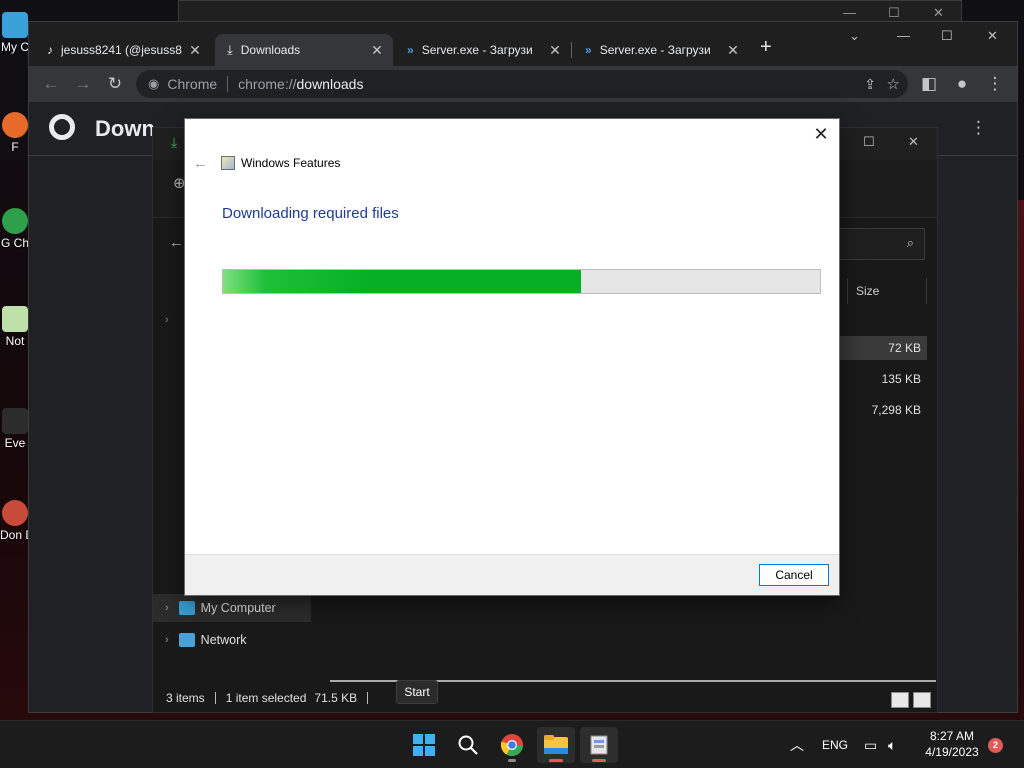  What do you see at coordinates (185, 698) in the screenshot?
I see `status-item-count: 3 items` at bounding box center [185, 698].